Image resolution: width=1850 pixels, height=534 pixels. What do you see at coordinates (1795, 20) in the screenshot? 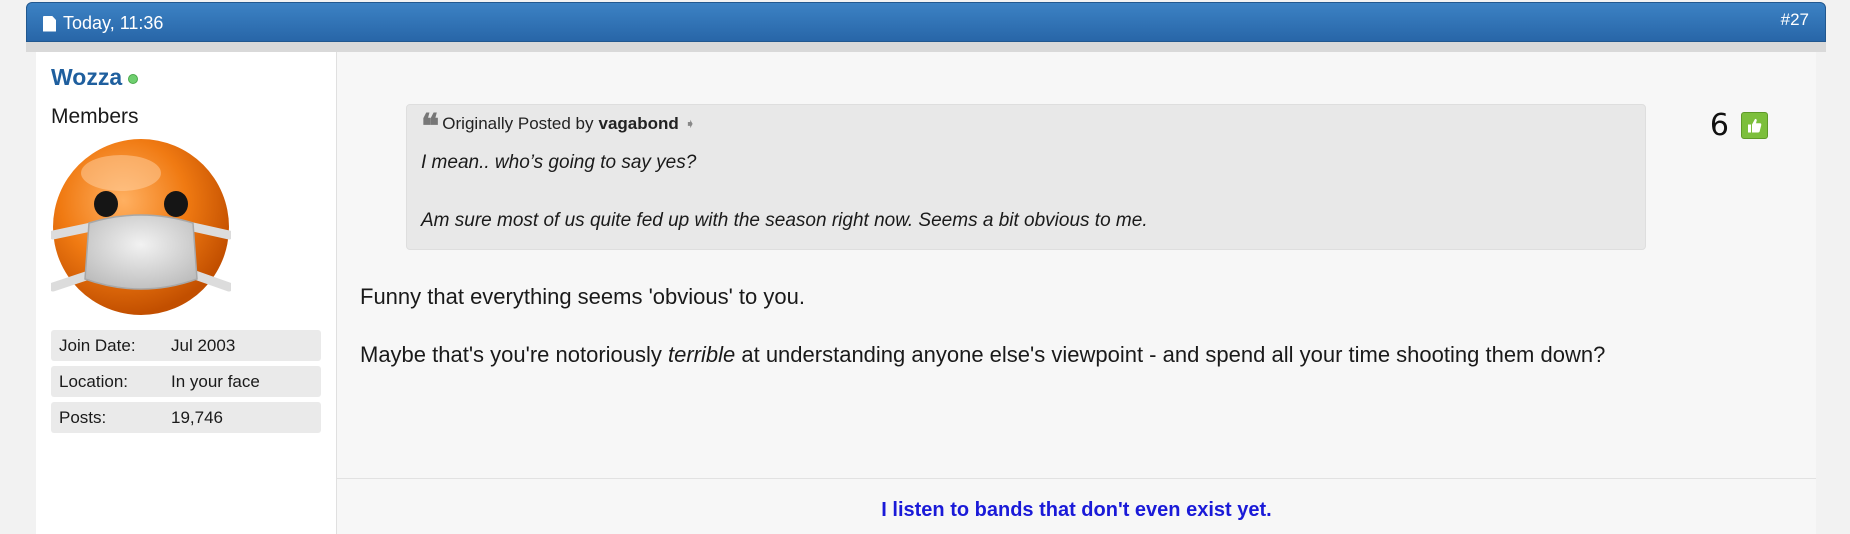
I see `post-number-link: #27` at bounding box center [1795, 20].